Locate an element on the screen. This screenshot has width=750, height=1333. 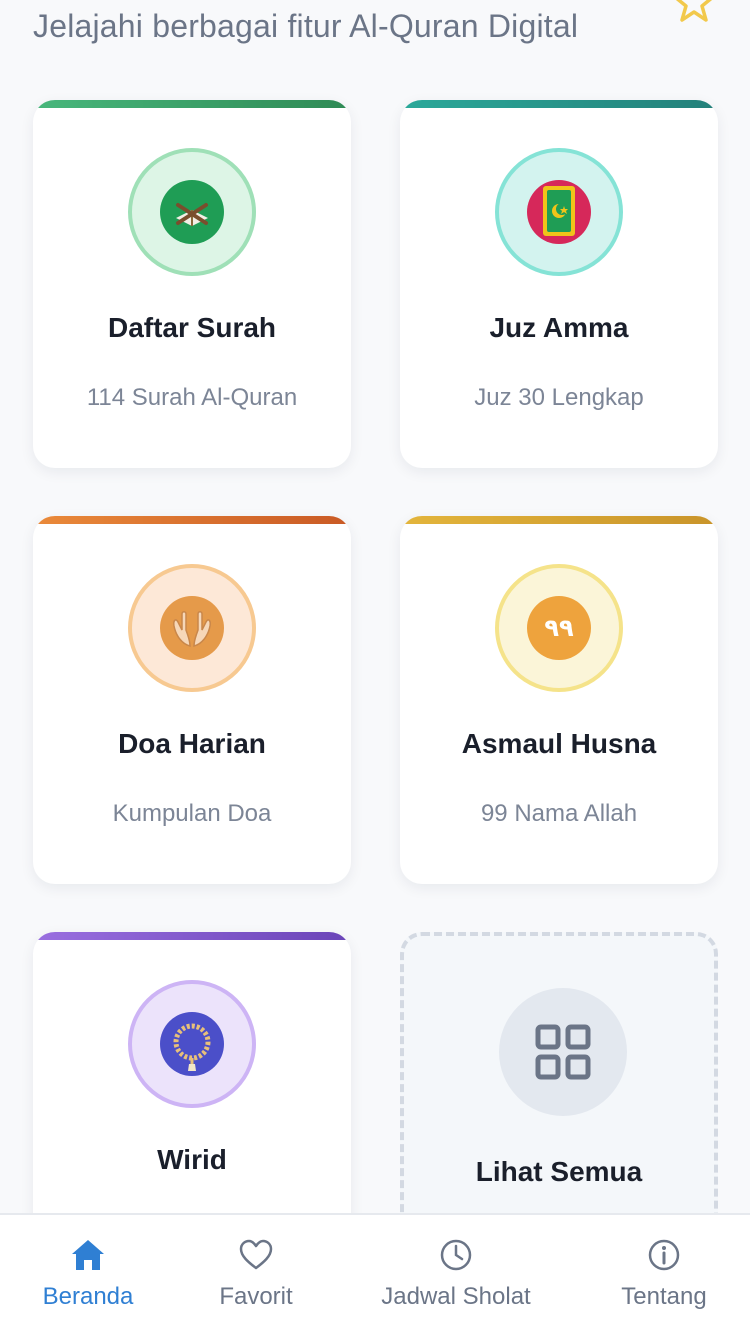
card-title: Doa Harian is located at coordinates (192, 743).